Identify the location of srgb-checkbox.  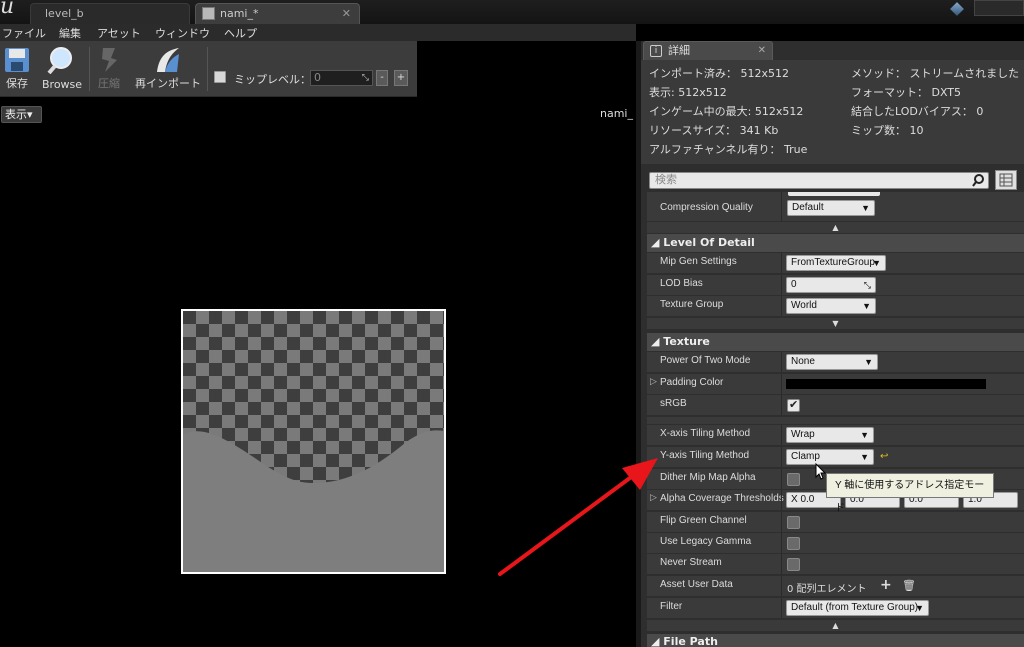
(793, 405).